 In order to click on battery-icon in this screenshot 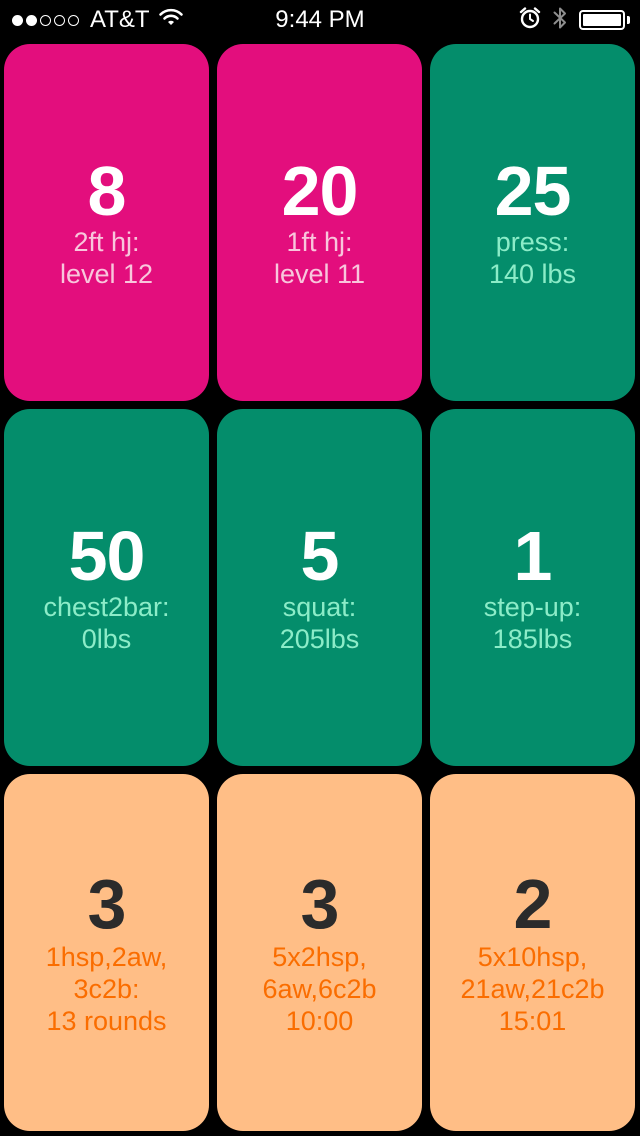, I will do `click(602, 20)`.